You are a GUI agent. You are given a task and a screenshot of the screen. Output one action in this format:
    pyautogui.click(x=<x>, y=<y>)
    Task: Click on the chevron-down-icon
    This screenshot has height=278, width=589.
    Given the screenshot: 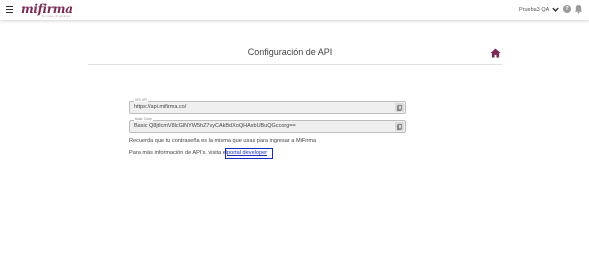 What is the action you would take?
    pyautogui.click(x=555, y=9)
    